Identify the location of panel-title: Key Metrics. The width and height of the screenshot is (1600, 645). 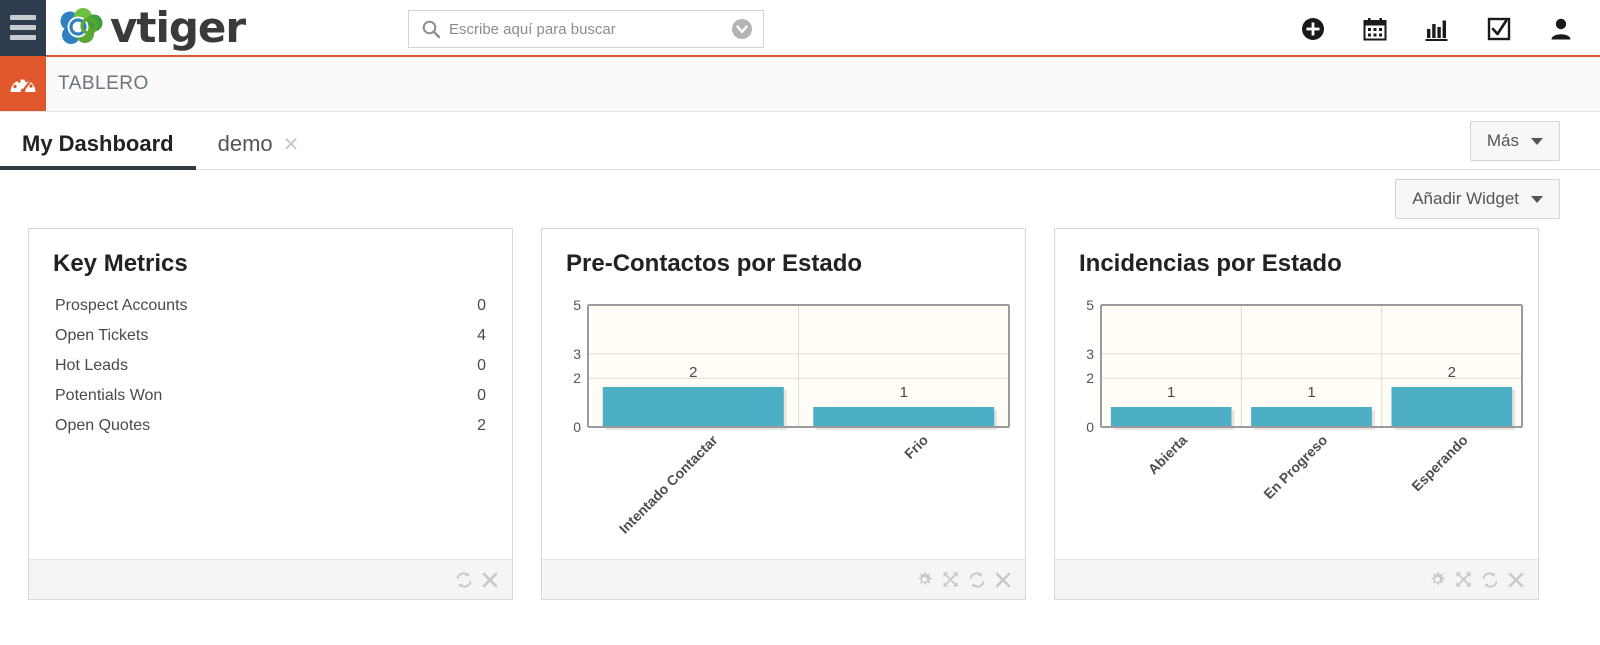
(120, 263).